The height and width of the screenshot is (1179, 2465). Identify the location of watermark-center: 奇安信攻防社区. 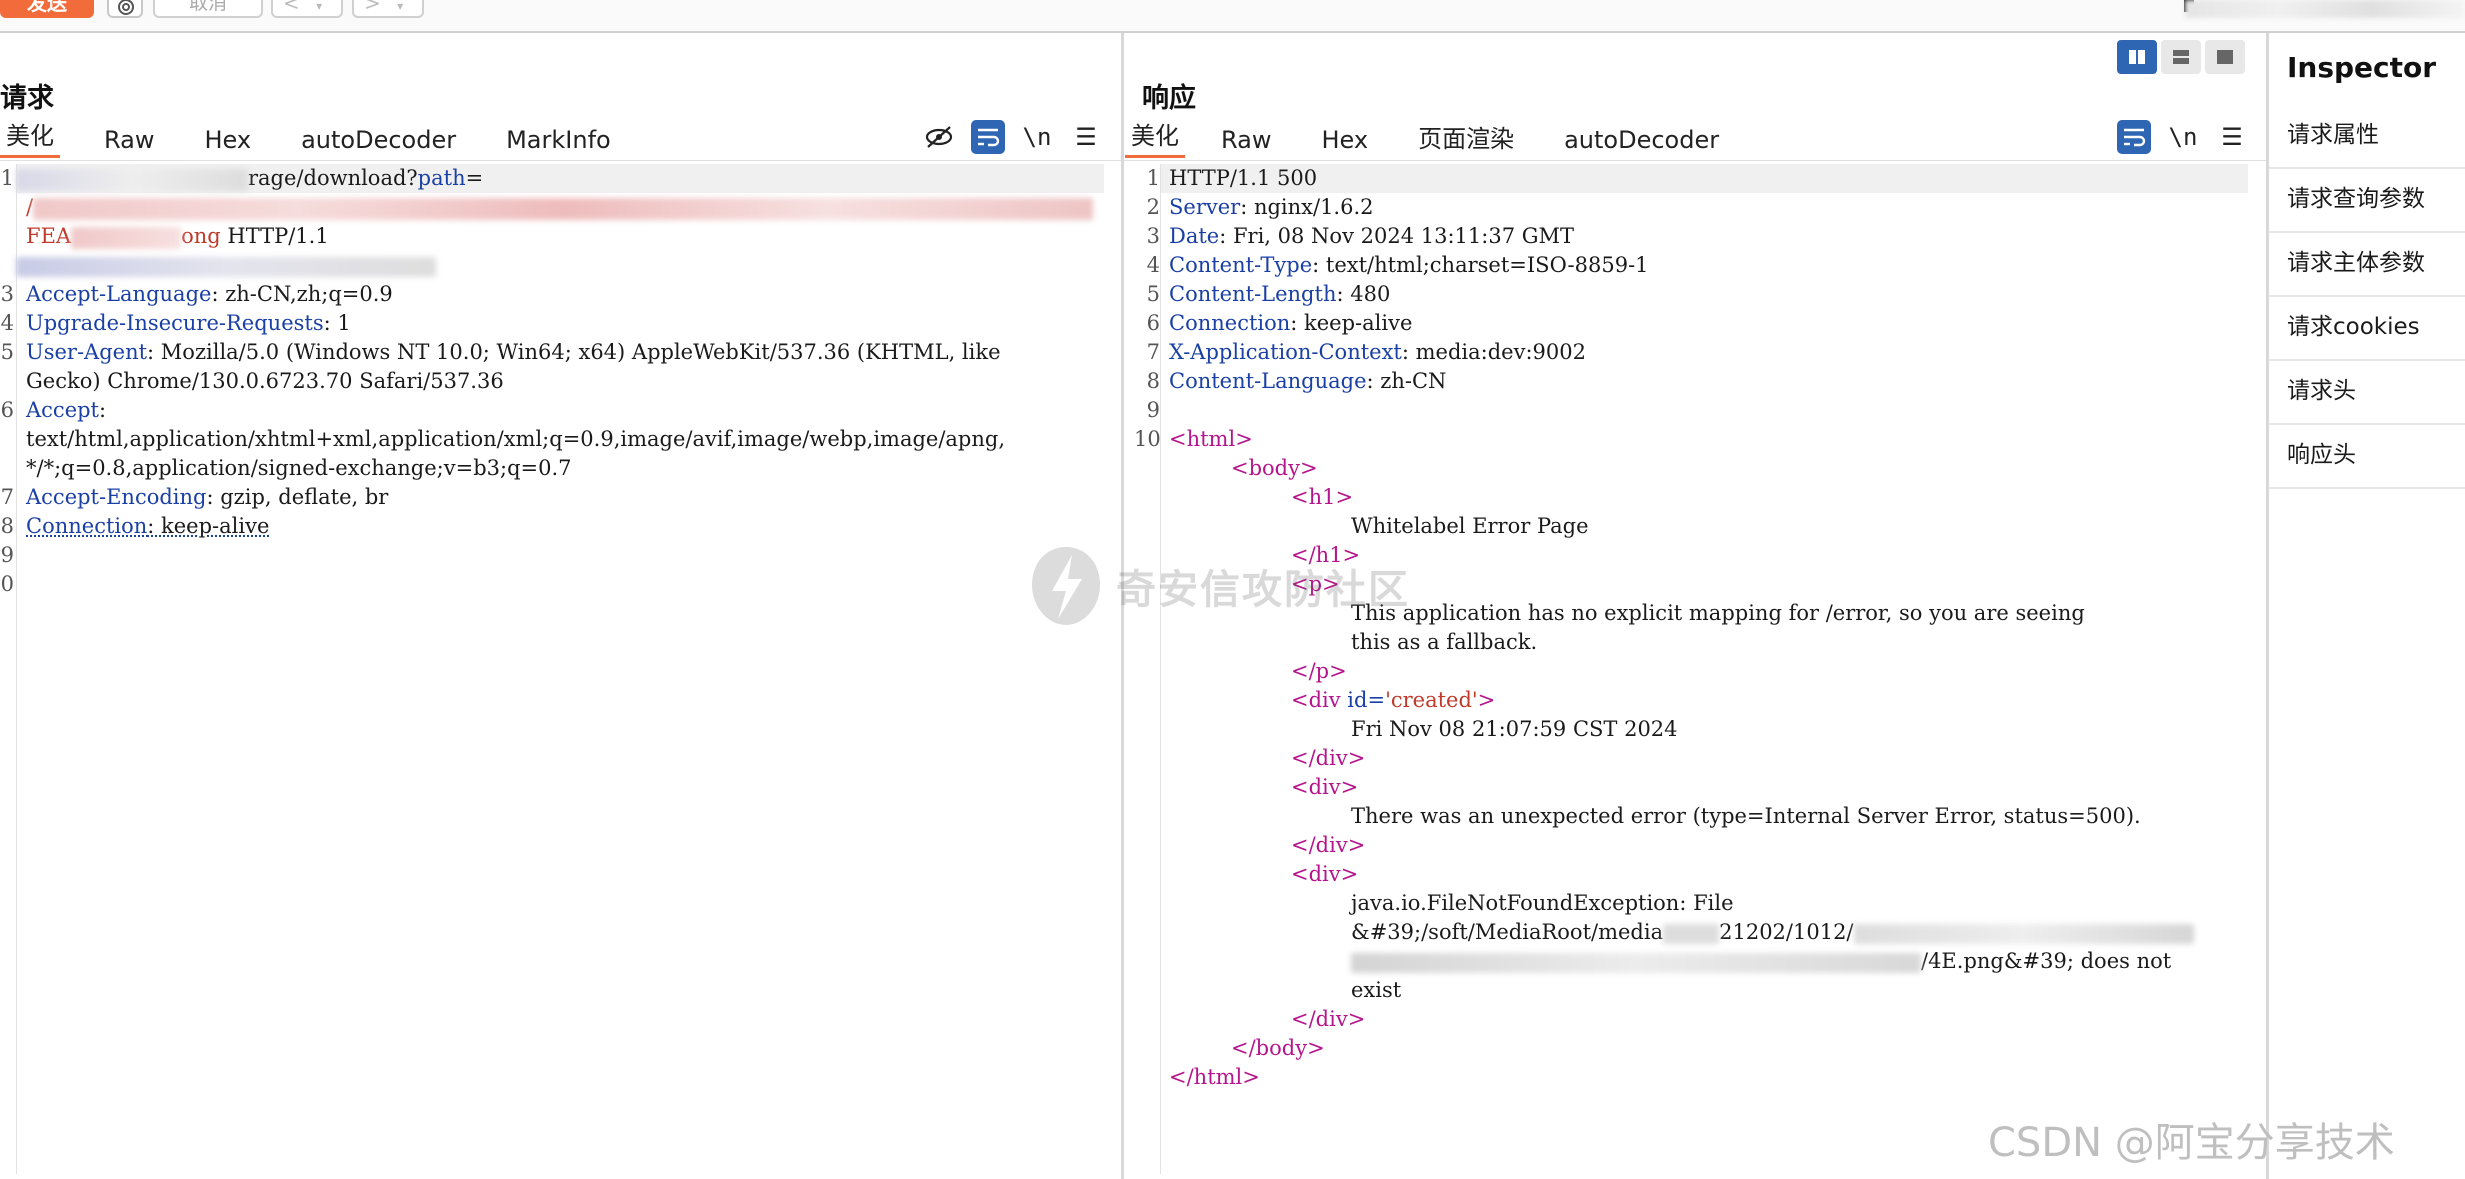
(1220, 586).